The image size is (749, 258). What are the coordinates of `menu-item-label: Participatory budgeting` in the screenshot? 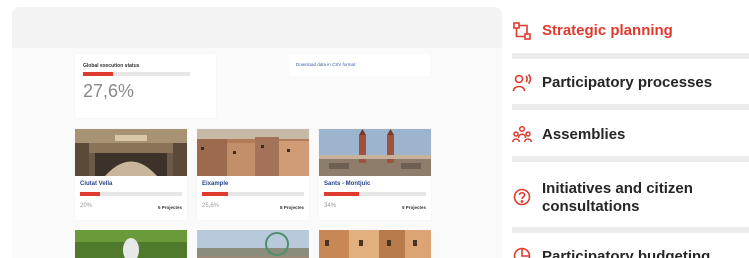 It's located at (626, 253).